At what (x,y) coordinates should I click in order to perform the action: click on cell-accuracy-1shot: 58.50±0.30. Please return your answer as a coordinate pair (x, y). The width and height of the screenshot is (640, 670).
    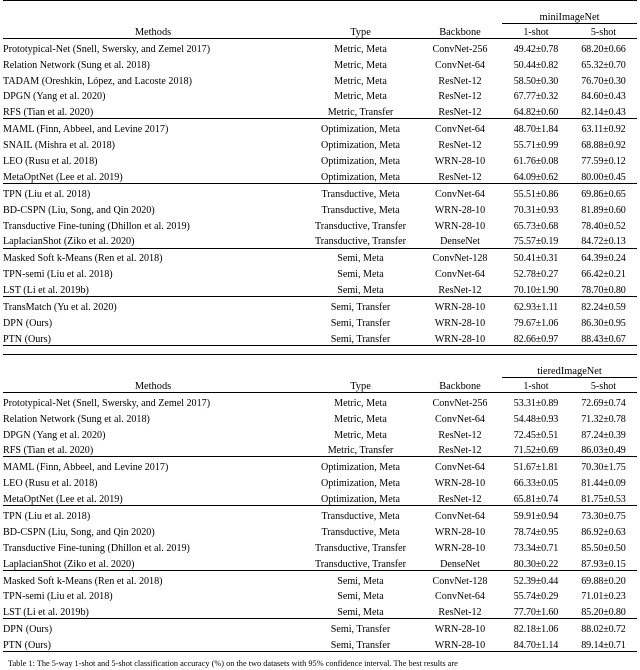
    Looking at the image, I should click on (536, 81).